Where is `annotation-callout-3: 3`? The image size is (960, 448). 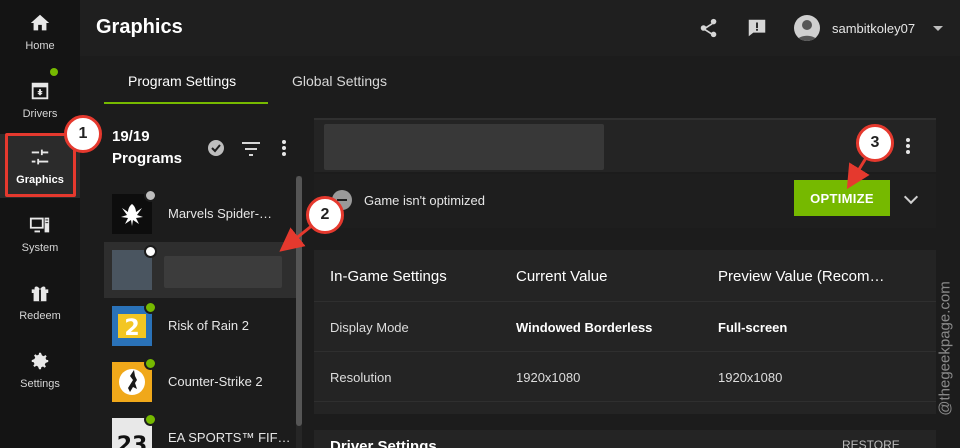 annotation-callout-3: 3 is located at coordinates (875, 143).